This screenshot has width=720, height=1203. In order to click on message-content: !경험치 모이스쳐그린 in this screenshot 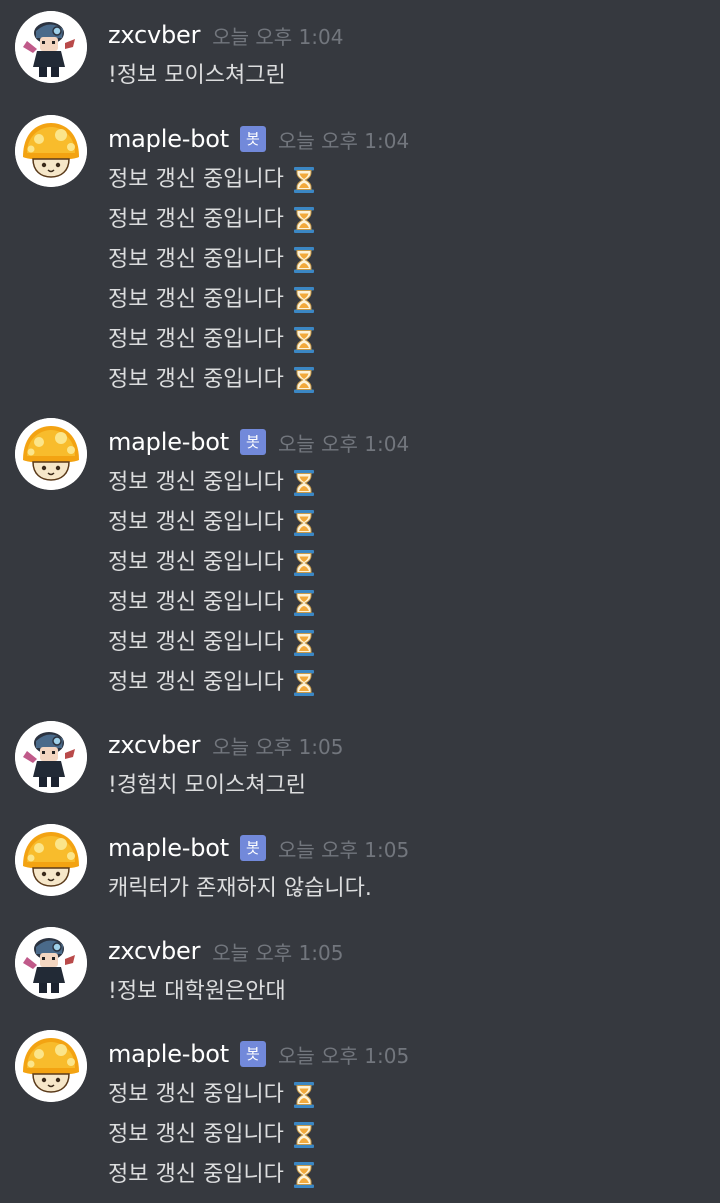, I will do `click(207, 786)`.